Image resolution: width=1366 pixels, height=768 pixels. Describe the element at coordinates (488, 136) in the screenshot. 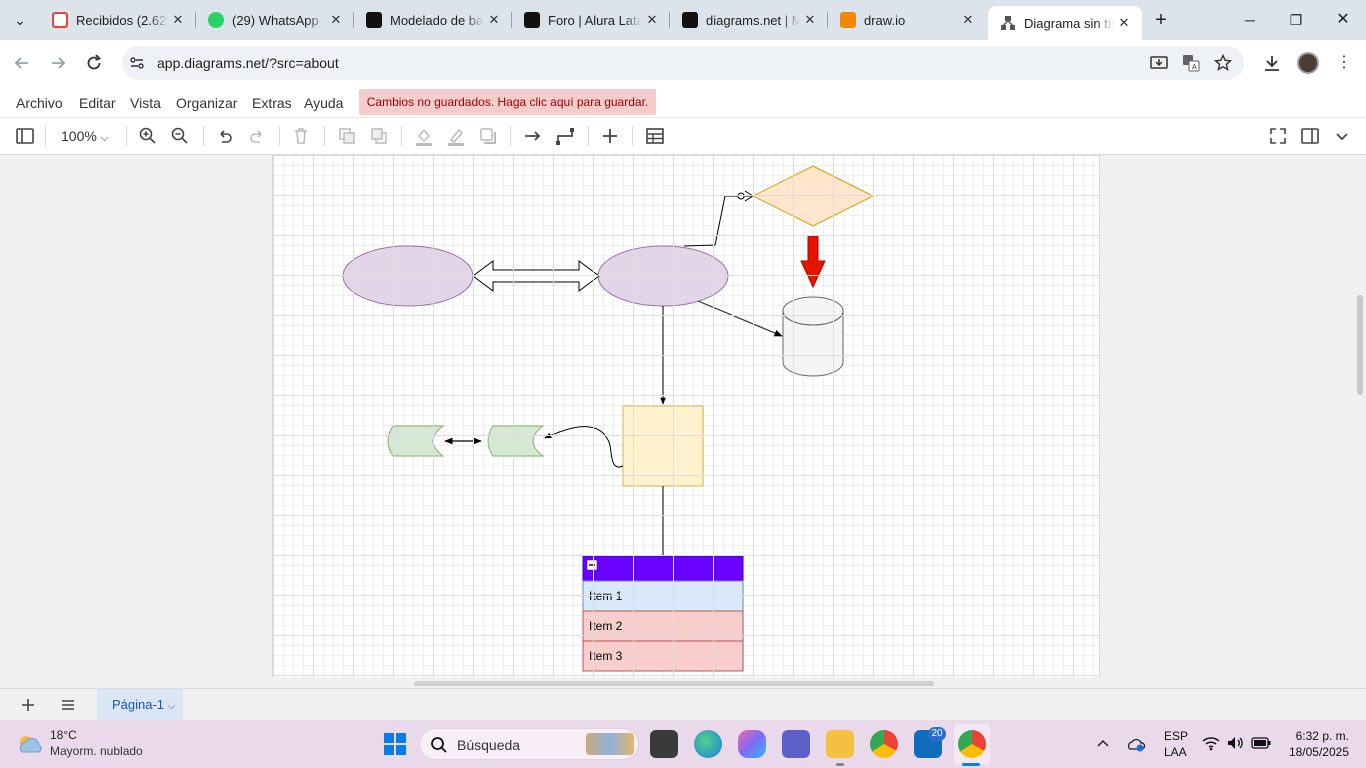

I see `shadow-icon` at that location.